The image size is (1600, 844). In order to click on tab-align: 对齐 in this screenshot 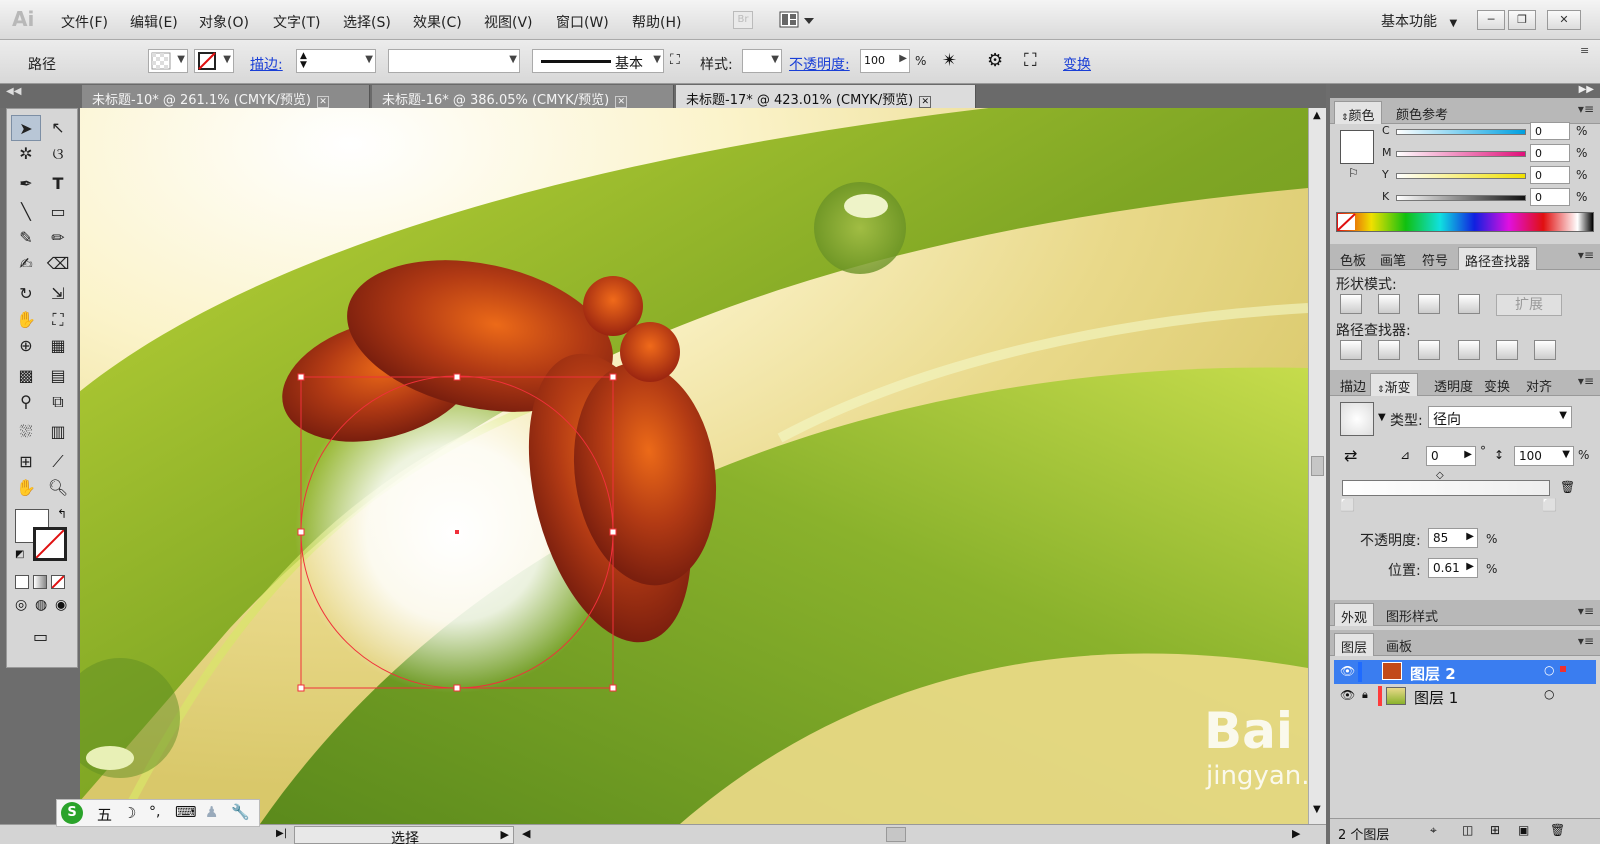, I will do `click(1539, 384)`.